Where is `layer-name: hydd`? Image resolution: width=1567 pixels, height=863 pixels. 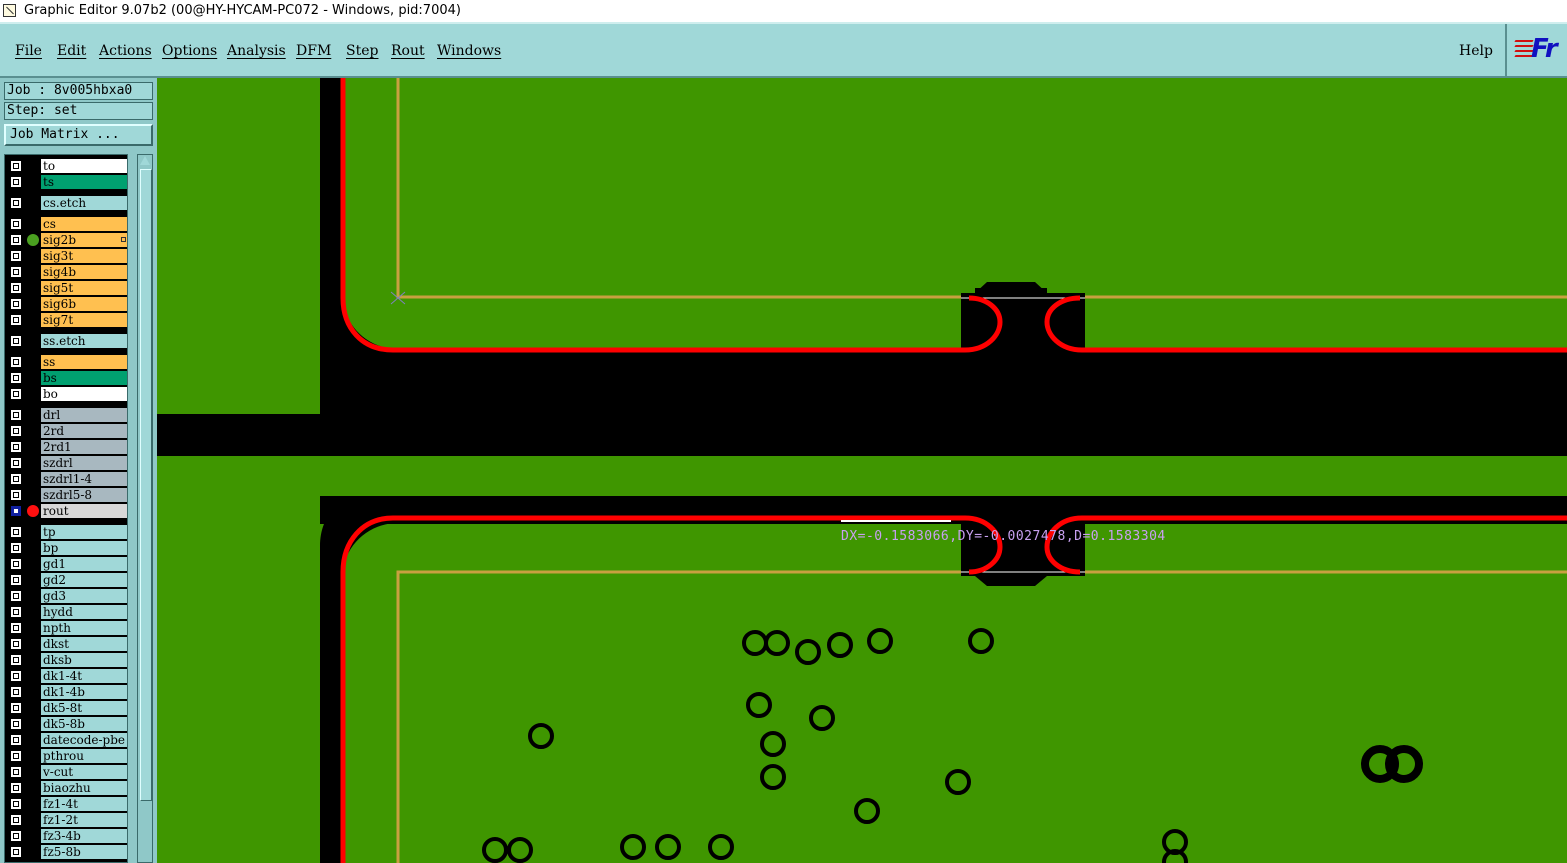 layer-name: hydd is located at coordinates (84, 612).